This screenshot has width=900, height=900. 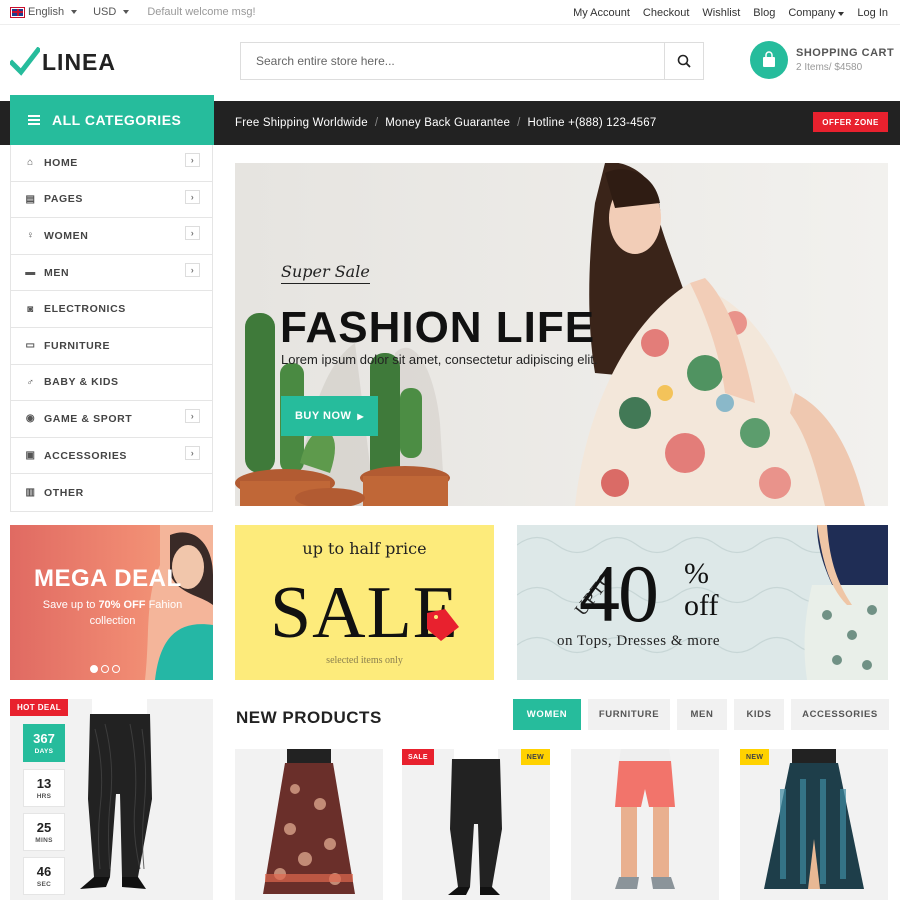 What do you see at coordinates (77, 345) in the screenshot?
I see `category-item-label: FURNITURE` at bounding box center [77, 345].